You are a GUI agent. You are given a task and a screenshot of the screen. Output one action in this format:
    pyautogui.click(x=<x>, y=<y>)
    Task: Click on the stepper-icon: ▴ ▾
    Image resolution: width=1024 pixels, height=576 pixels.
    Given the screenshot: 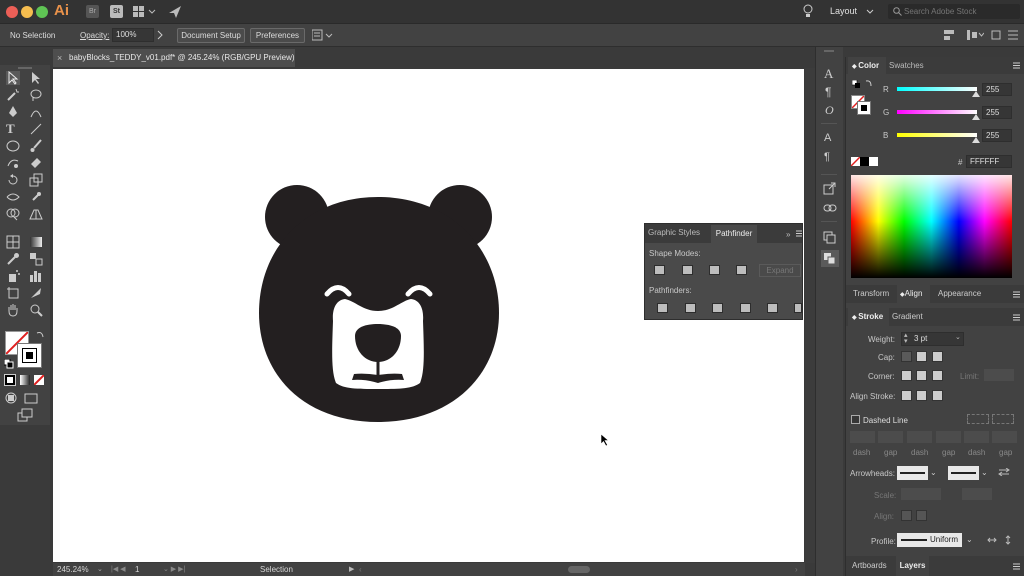 What is the action you would take?
    pyautogui.click(x=906, y=338)
    